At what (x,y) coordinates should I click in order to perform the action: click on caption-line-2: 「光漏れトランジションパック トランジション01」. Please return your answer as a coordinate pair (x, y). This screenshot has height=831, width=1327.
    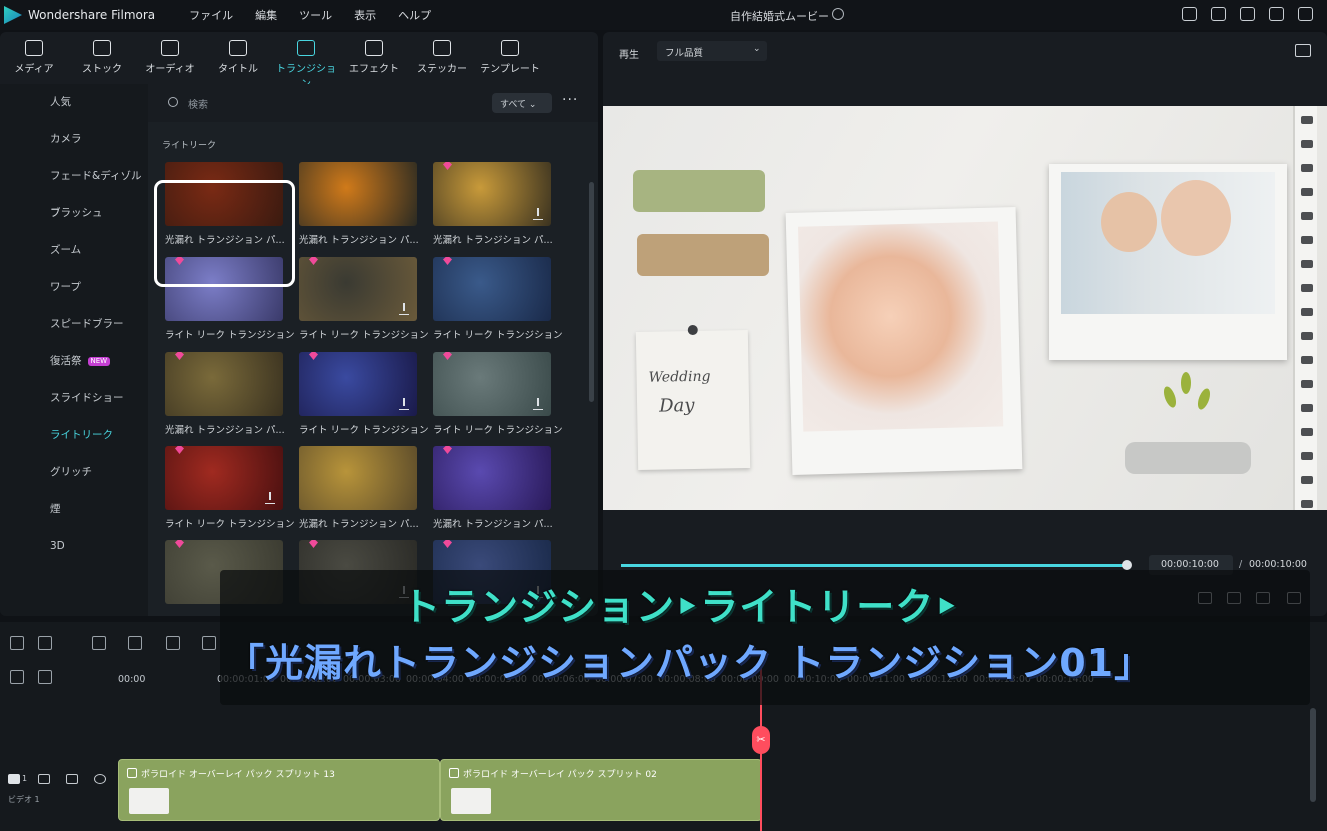
    Looking at the image, I should click on (690, 663).